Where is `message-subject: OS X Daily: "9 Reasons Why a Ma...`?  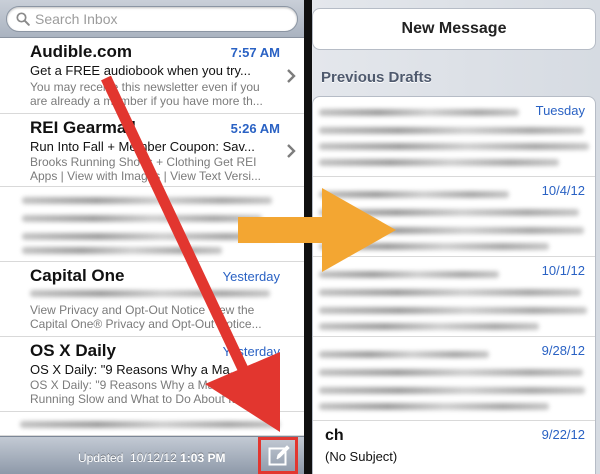
message-subject: OS X Daily: "9 Reasons Why a Ma... is located at coordinates (135, 369).